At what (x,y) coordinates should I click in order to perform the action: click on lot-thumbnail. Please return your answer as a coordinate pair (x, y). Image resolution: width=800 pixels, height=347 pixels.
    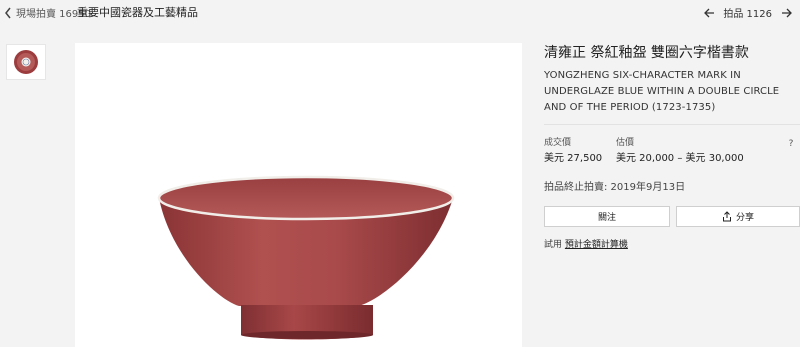
    Looking at the image, I should click on (26, 62).